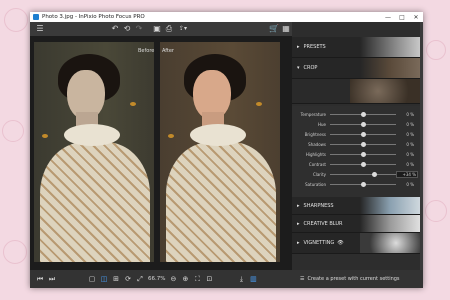 The height and width of the screenshot is (300, 450). Describe the element at coordinates (310, 68) in the screenshot. I see `crop-label: CROP` at that location.